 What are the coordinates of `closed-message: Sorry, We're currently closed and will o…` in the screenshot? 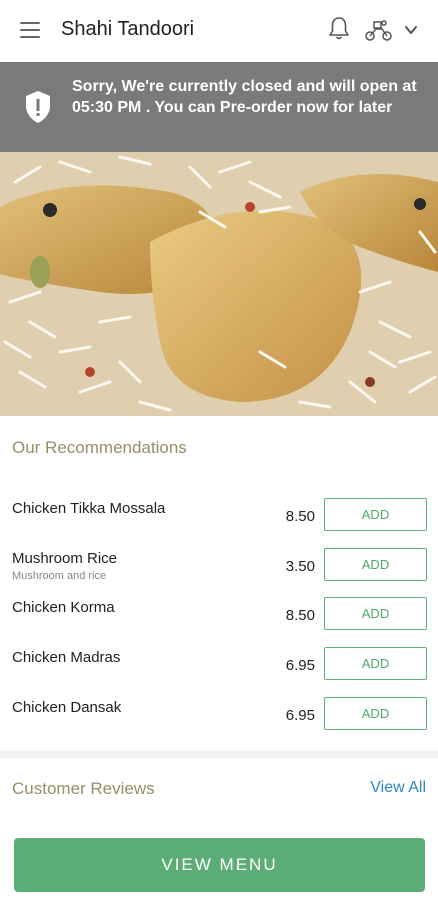 It's located at (244, 97).